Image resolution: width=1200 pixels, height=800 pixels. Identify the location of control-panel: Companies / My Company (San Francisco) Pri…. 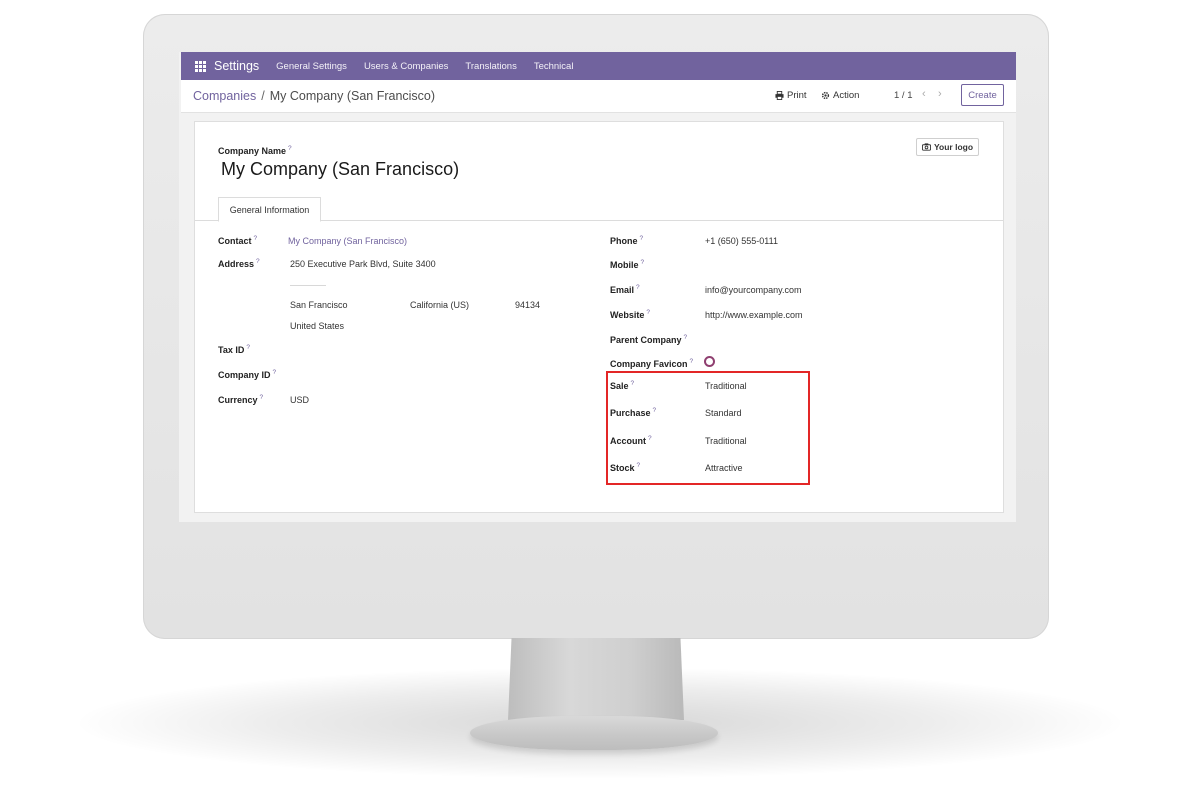
(598, 96).